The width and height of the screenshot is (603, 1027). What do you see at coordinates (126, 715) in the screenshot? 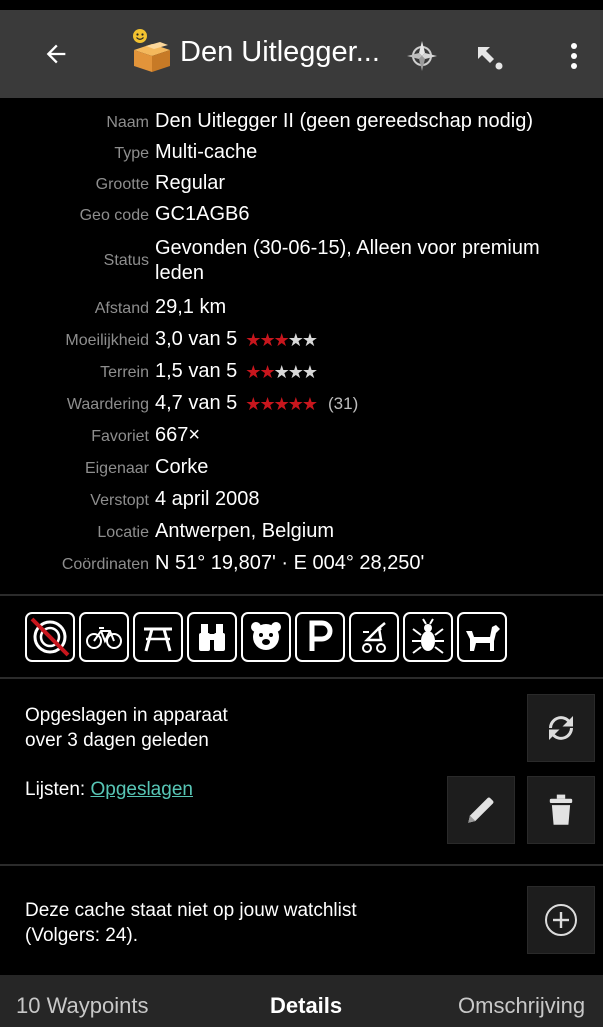
I see `stored-line1: Opgeslagen in apparaat` at bounding box center [126, 715].